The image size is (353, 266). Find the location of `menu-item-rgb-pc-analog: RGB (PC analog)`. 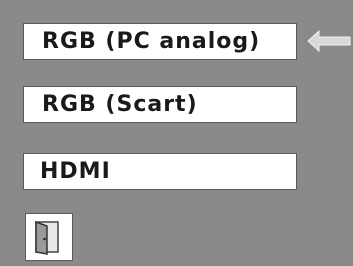

menu-item-rgb-pc-analog: RGB (PC analog) is located at coordinates (160, 41).